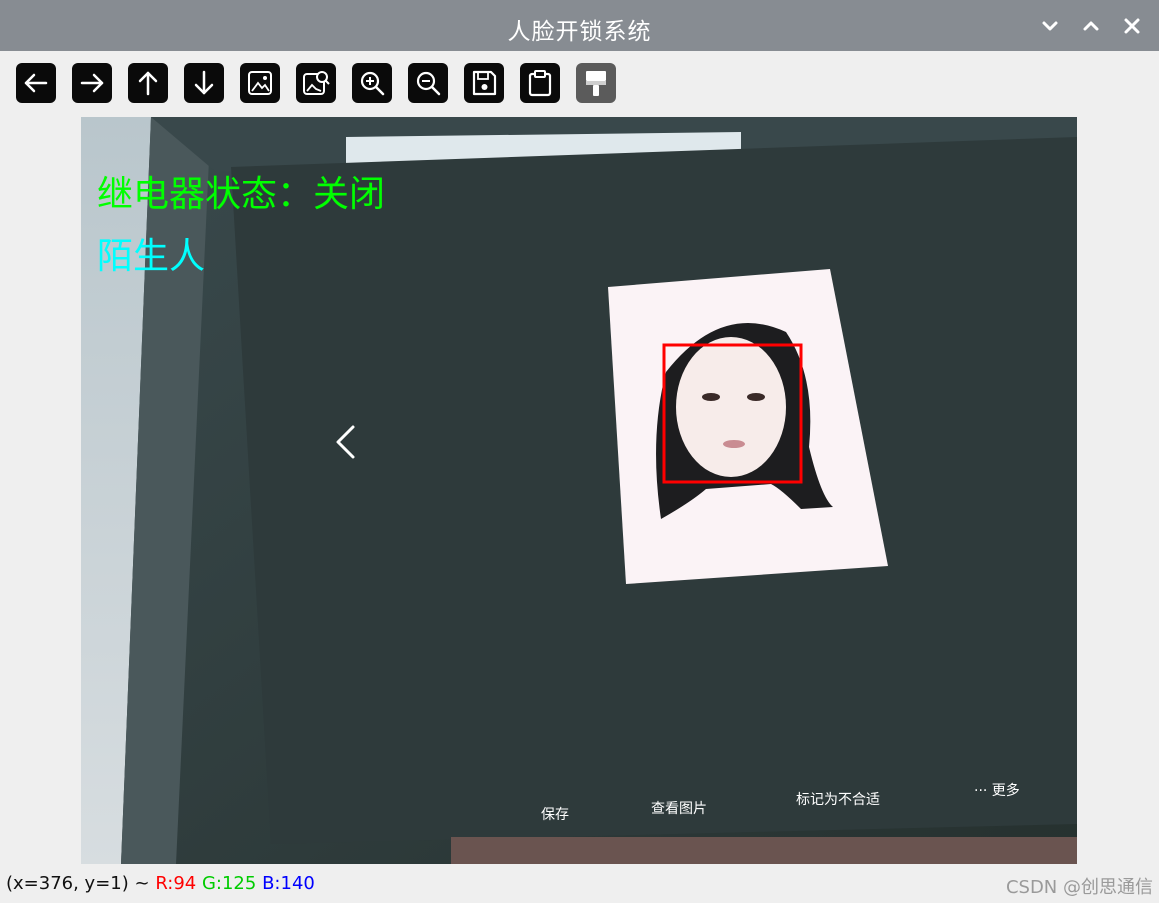 The width and height of the screenshot is (1159, 903). I want to click on pan-down-button, so click(204, 83).